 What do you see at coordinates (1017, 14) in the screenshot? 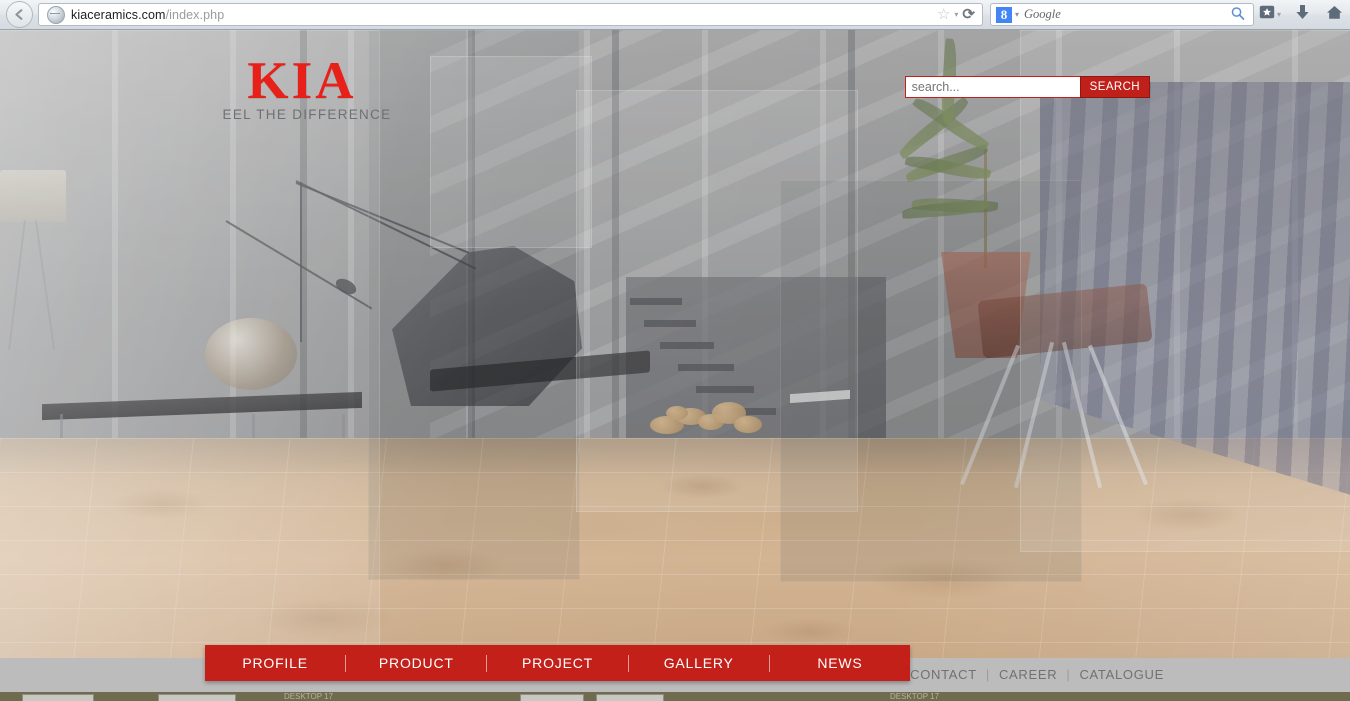
I see `search-engine-chevron-icon: ▾` at bounding box center [1017, 14].